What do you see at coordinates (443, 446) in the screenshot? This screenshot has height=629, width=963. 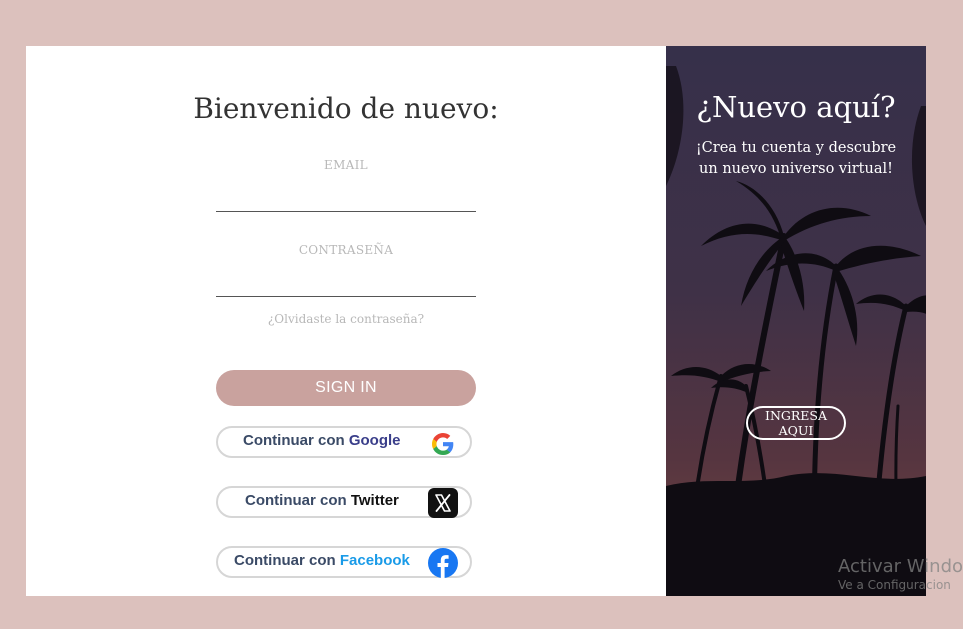 I see `google-icon` at bounding box center [443, 446].